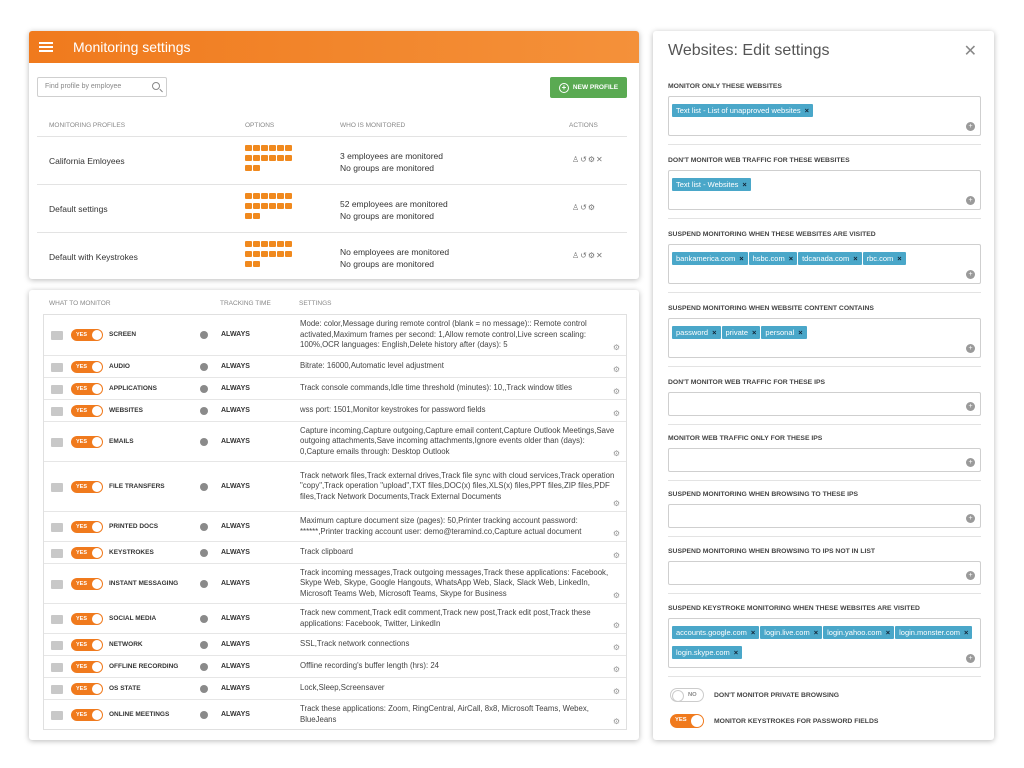  What do you see at coordinates (687, 695) in the screenshot?
I see `option-toggle: NO` at bounding box center [687, 695].